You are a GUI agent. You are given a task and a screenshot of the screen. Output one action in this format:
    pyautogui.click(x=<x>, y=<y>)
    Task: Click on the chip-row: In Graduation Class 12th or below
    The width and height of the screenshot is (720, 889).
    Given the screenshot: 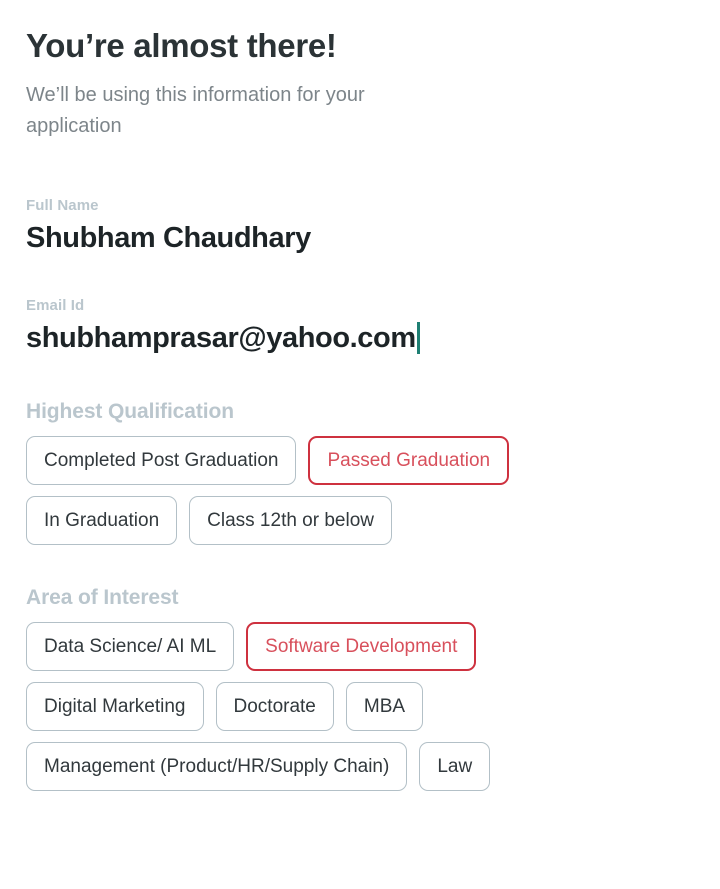 What is the action you would take?
    pyautogui.click(x=360, y=520)
    